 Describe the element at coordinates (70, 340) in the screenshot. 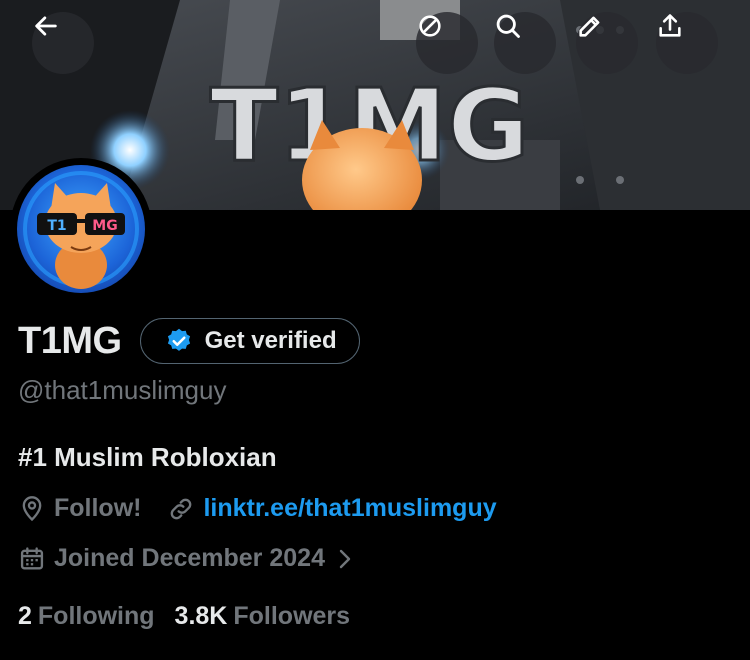

I see `display-name: T1MG` at that location.